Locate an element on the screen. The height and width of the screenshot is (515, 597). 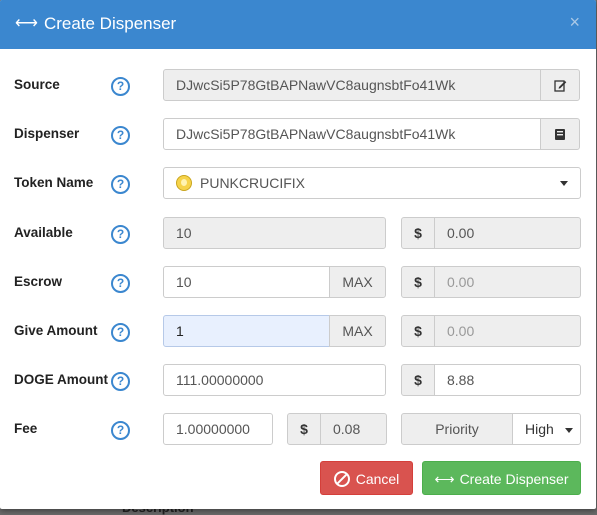
priority-value: High is located at coordinates (539, 429).